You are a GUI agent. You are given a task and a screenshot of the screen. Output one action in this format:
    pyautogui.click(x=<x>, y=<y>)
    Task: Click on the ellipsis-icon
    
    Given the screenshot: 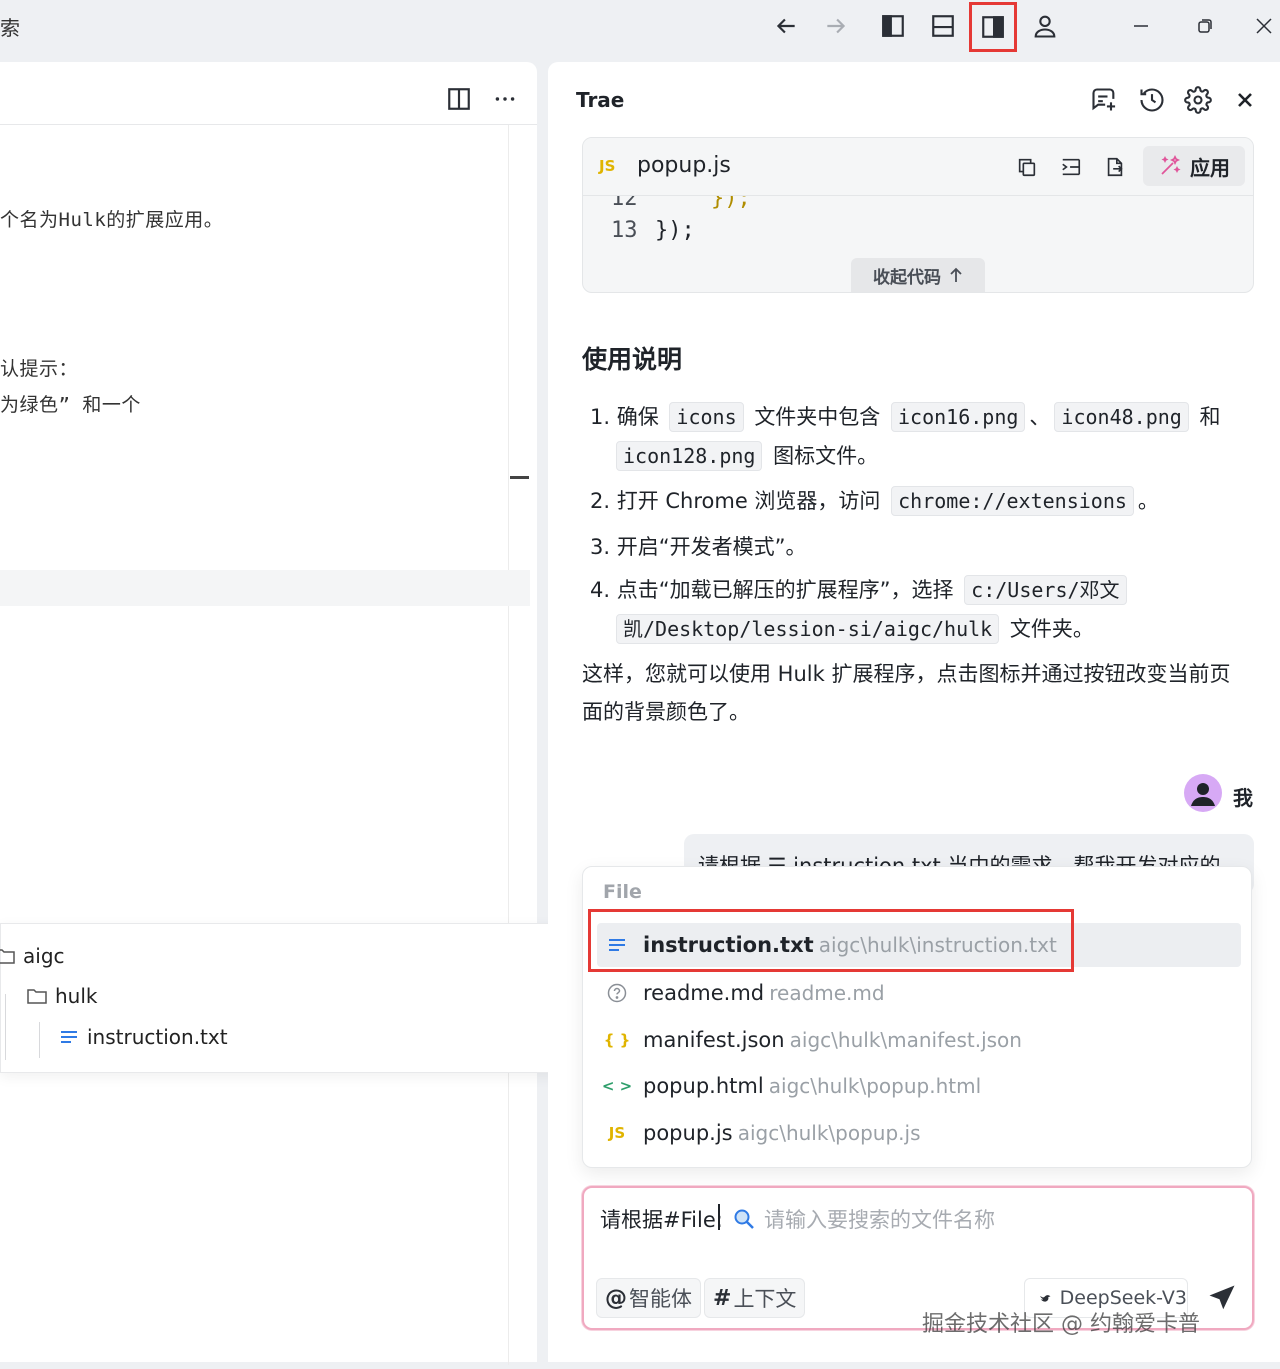 What is the action you would take?
    pyautogui.click(x=505, y=99)
    